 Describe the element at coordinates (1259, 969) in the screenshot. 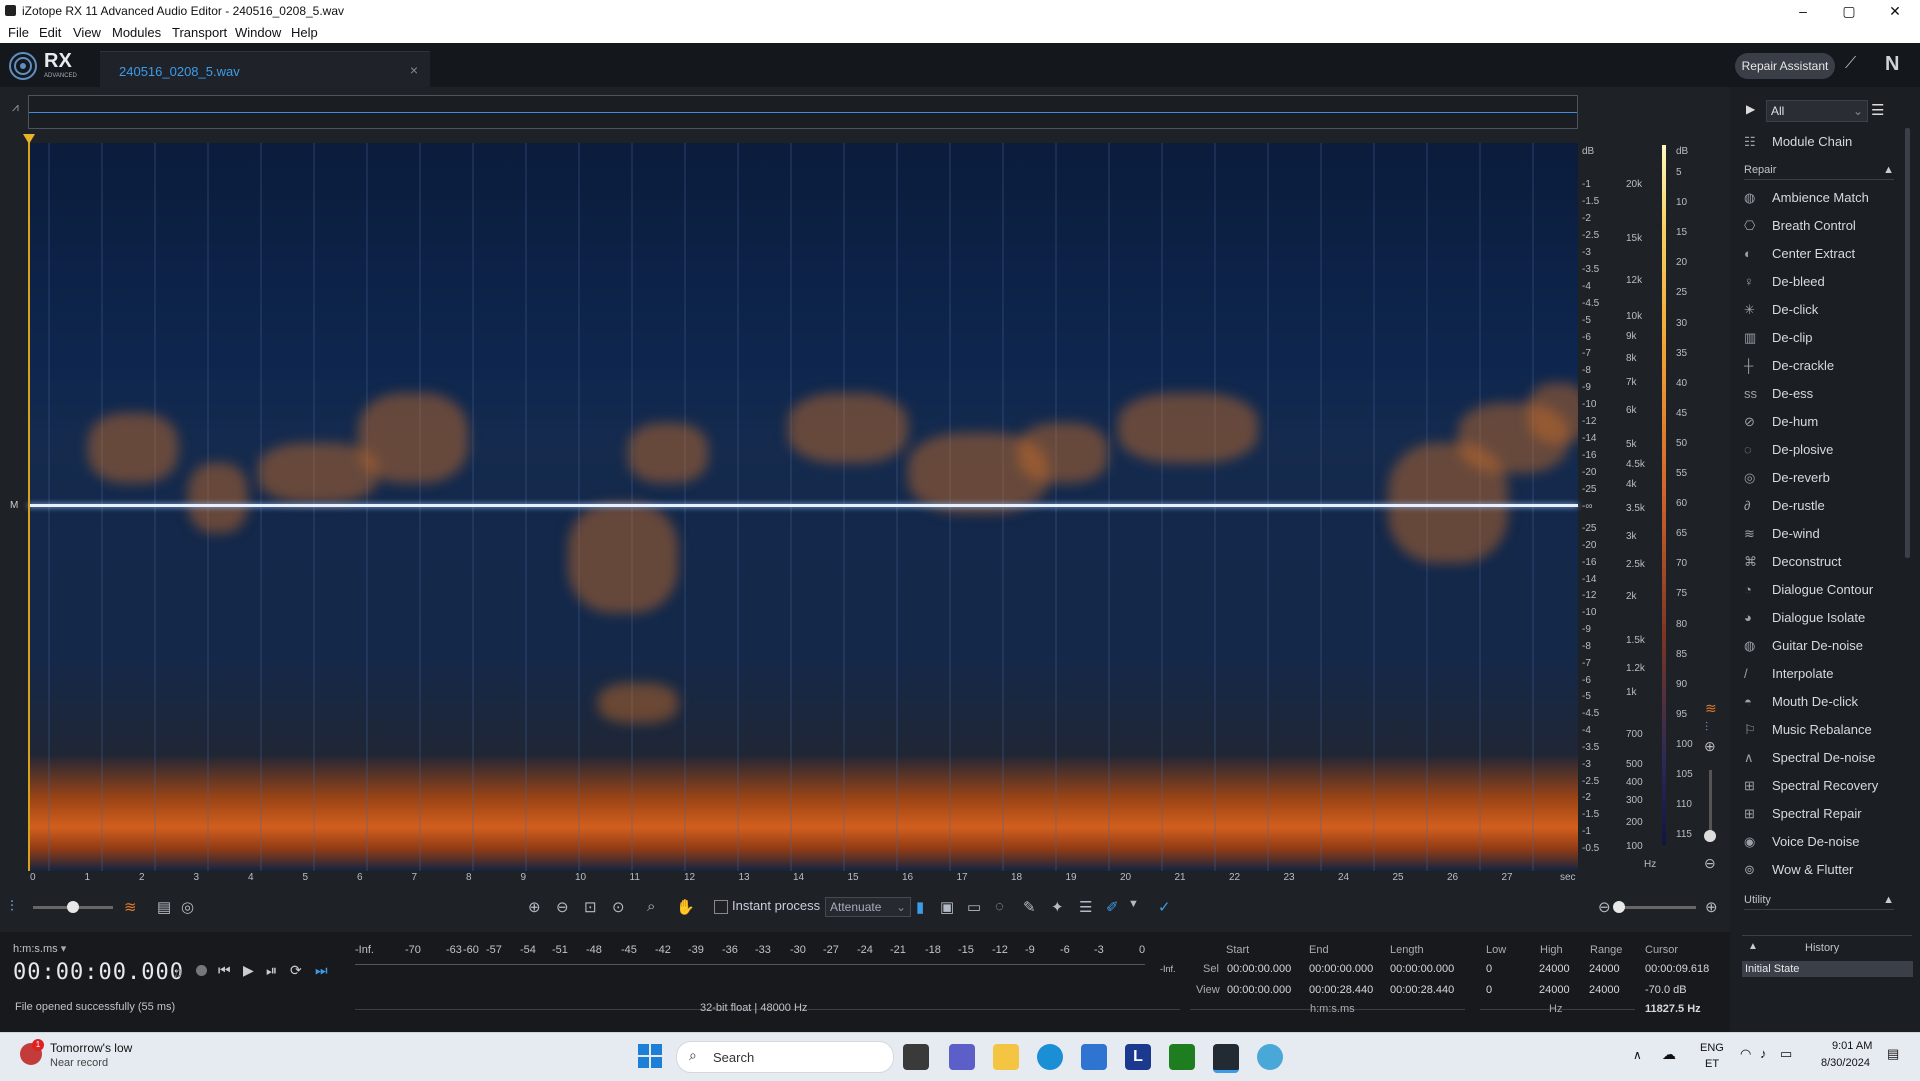

I see `sel-start: 00:00:00.000` at that location.